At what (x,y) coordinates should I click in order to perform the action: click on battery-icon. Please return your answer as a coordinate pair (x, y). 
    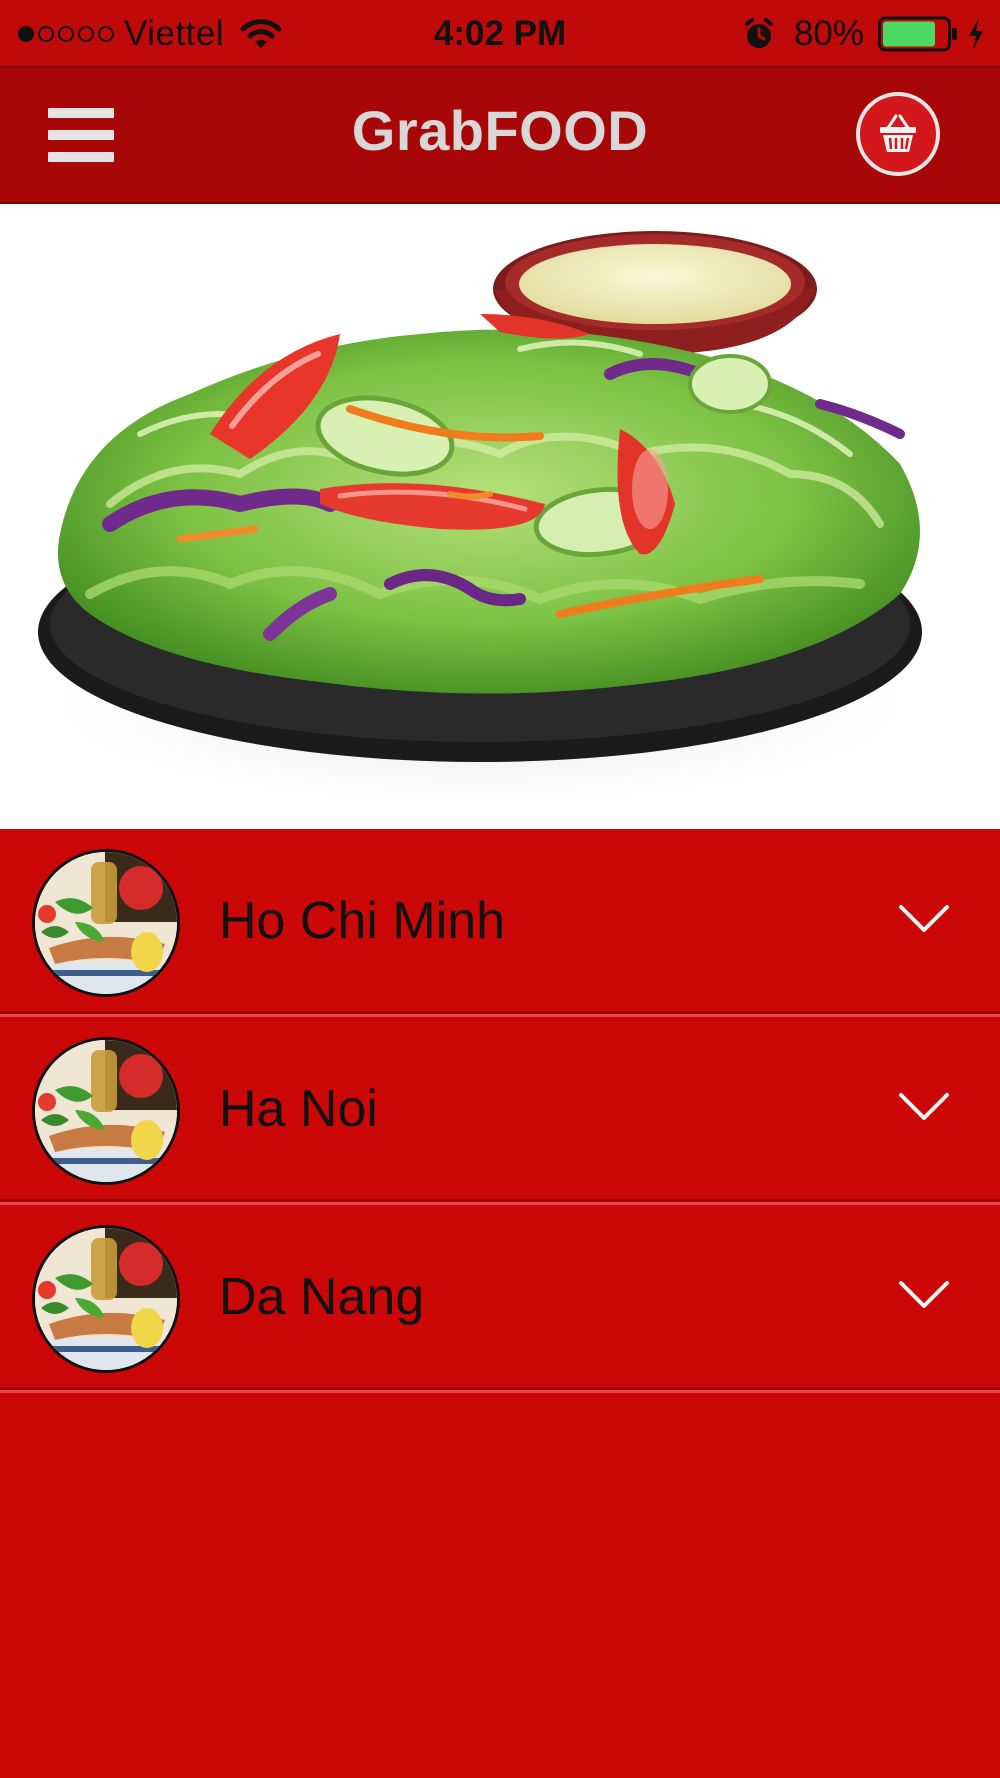
    Looking at the image, I should click on (917, 34).